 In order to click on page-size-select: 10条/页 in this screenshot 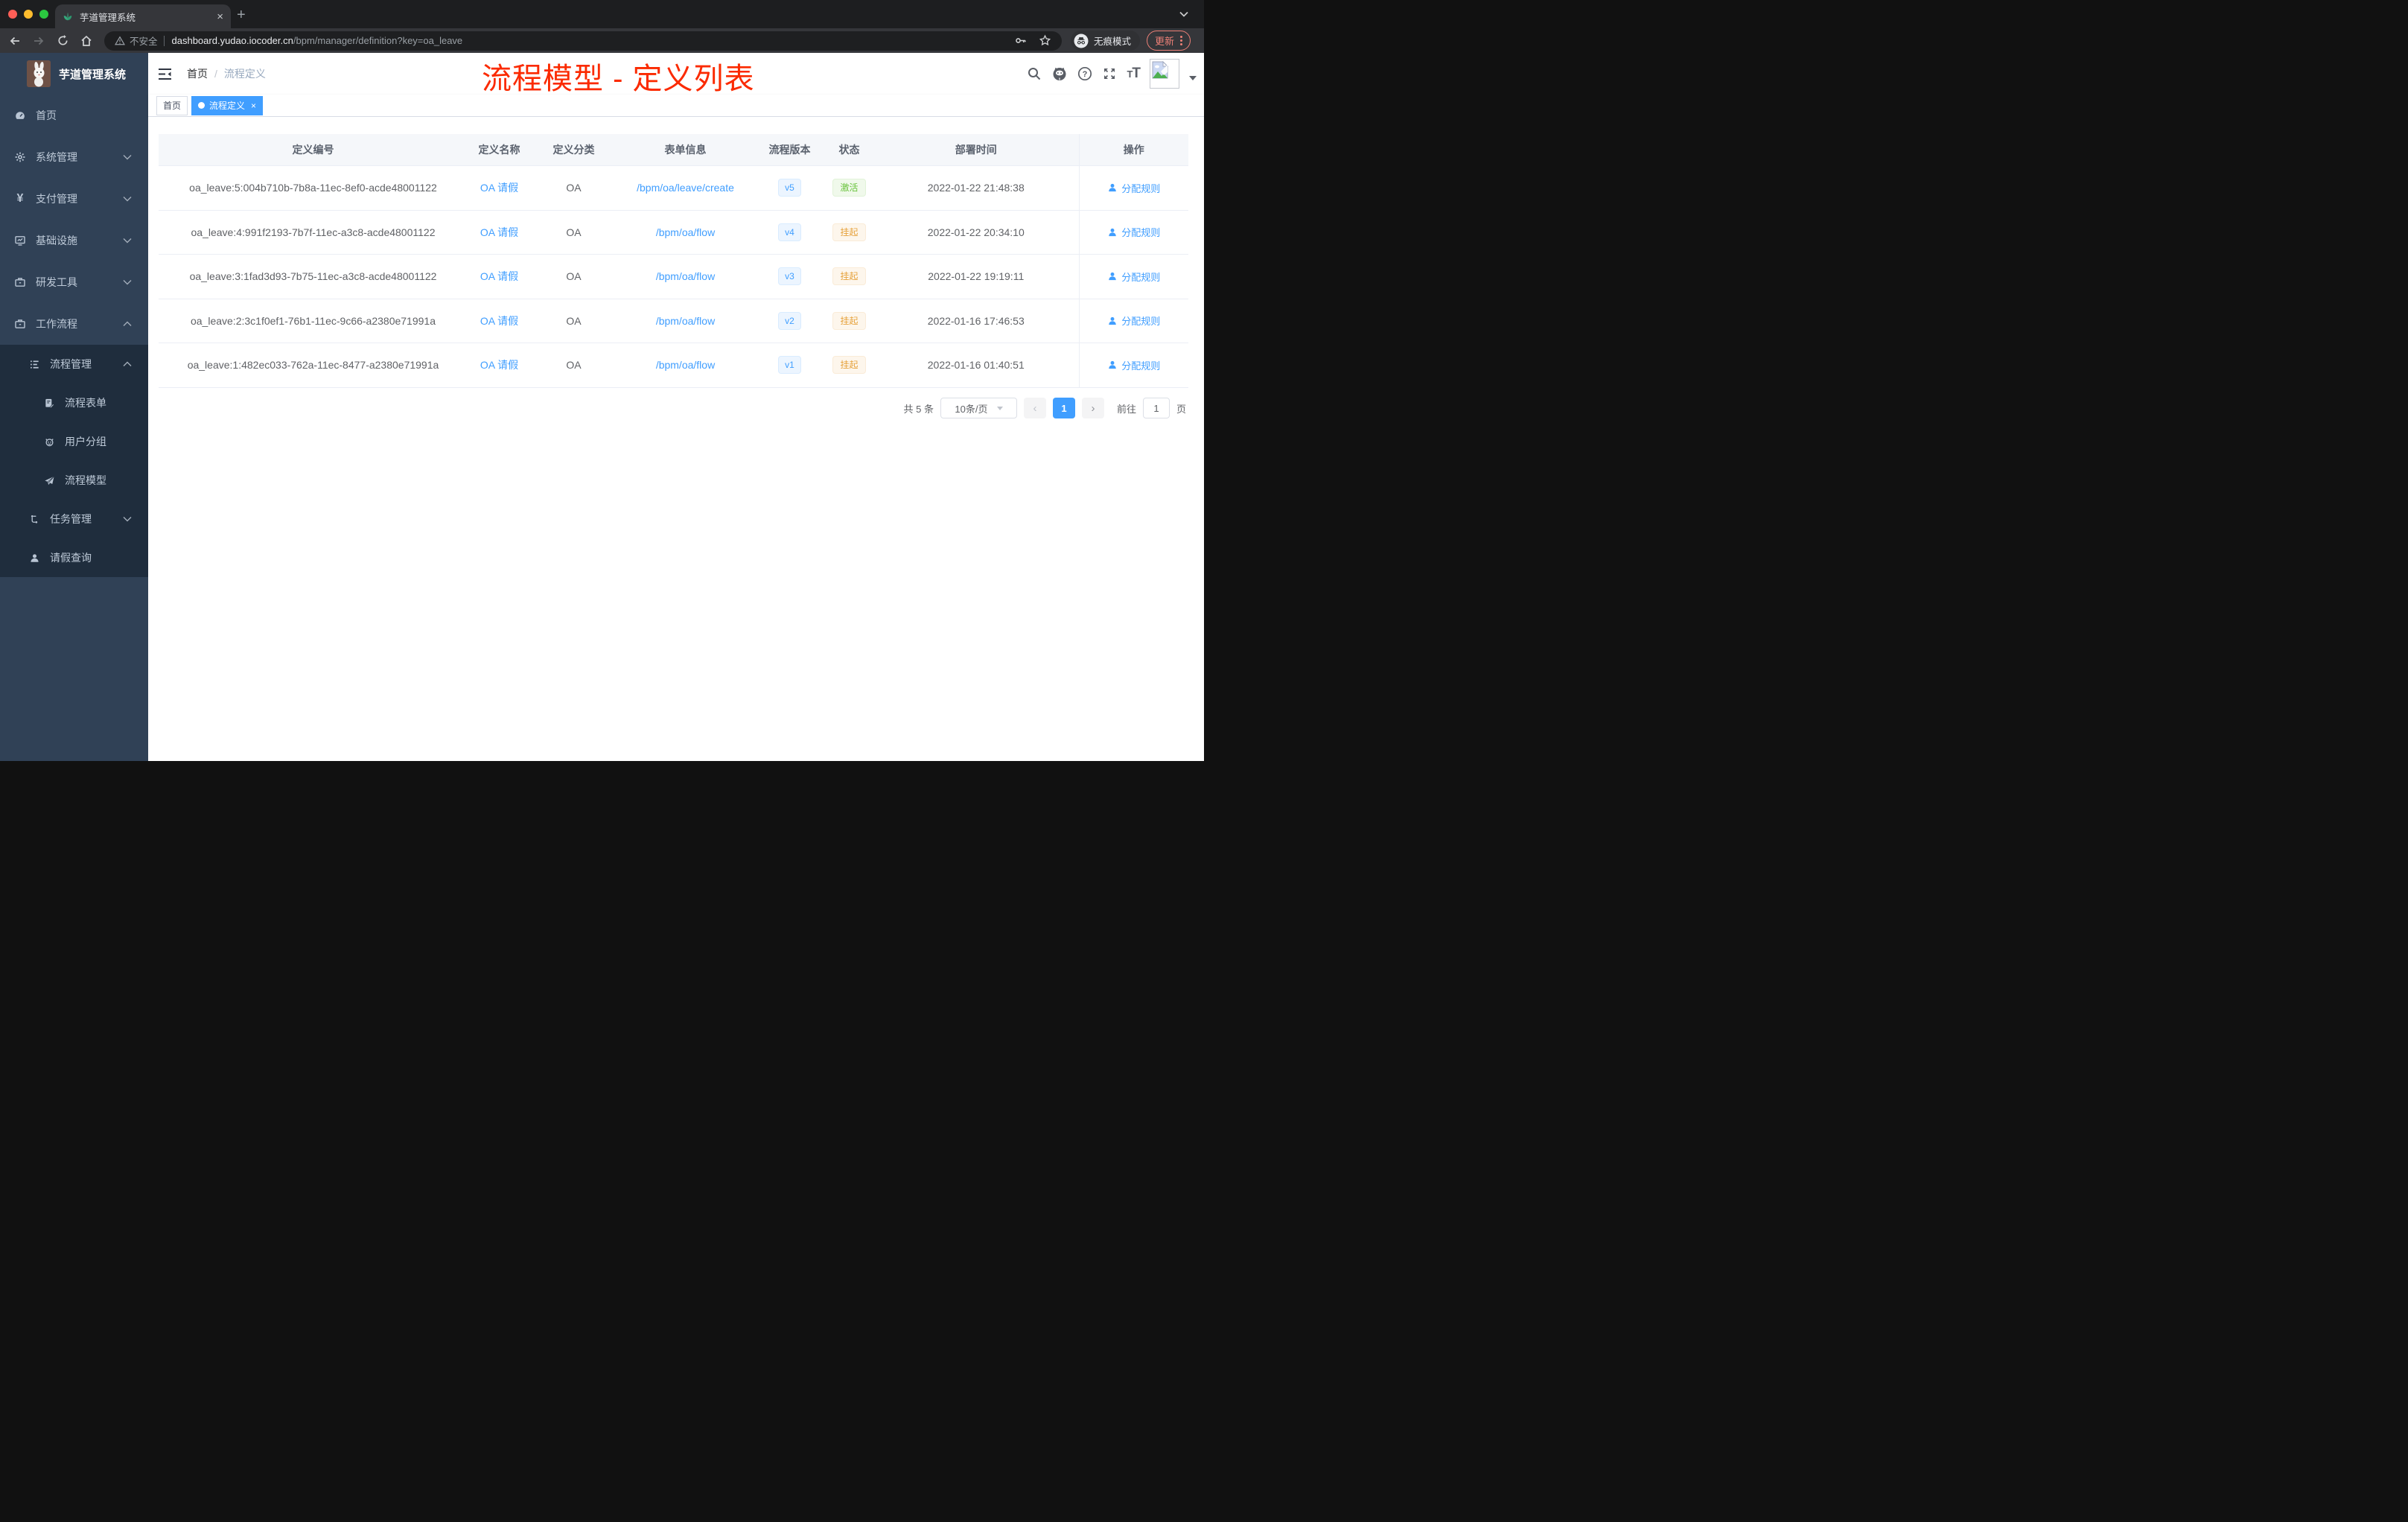, I will do `click(978, 408)`.